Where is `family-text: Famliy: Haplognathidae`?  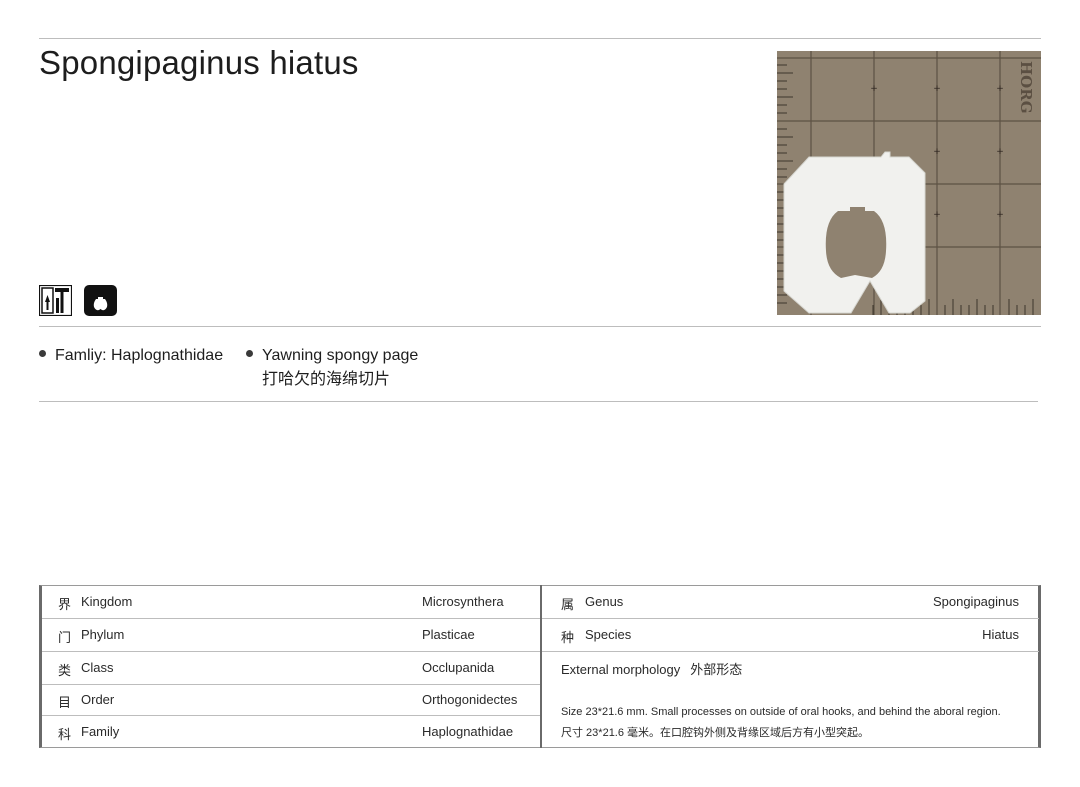
family-text: Famliy: Haplognathidae is located at coordinates (139, 355).